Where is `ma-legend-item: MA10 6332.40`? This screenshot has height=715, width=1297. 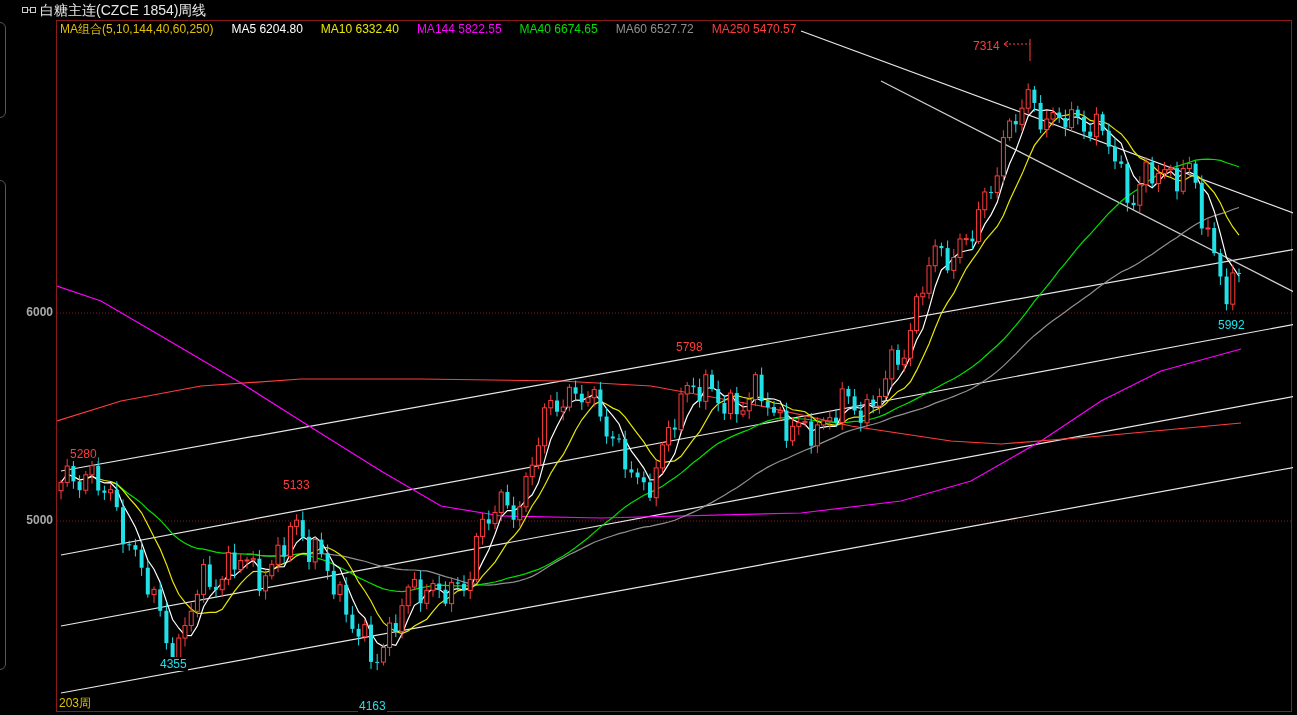 ma-legend-item: MA10 6332.40 is located at coordinates (359, 29).